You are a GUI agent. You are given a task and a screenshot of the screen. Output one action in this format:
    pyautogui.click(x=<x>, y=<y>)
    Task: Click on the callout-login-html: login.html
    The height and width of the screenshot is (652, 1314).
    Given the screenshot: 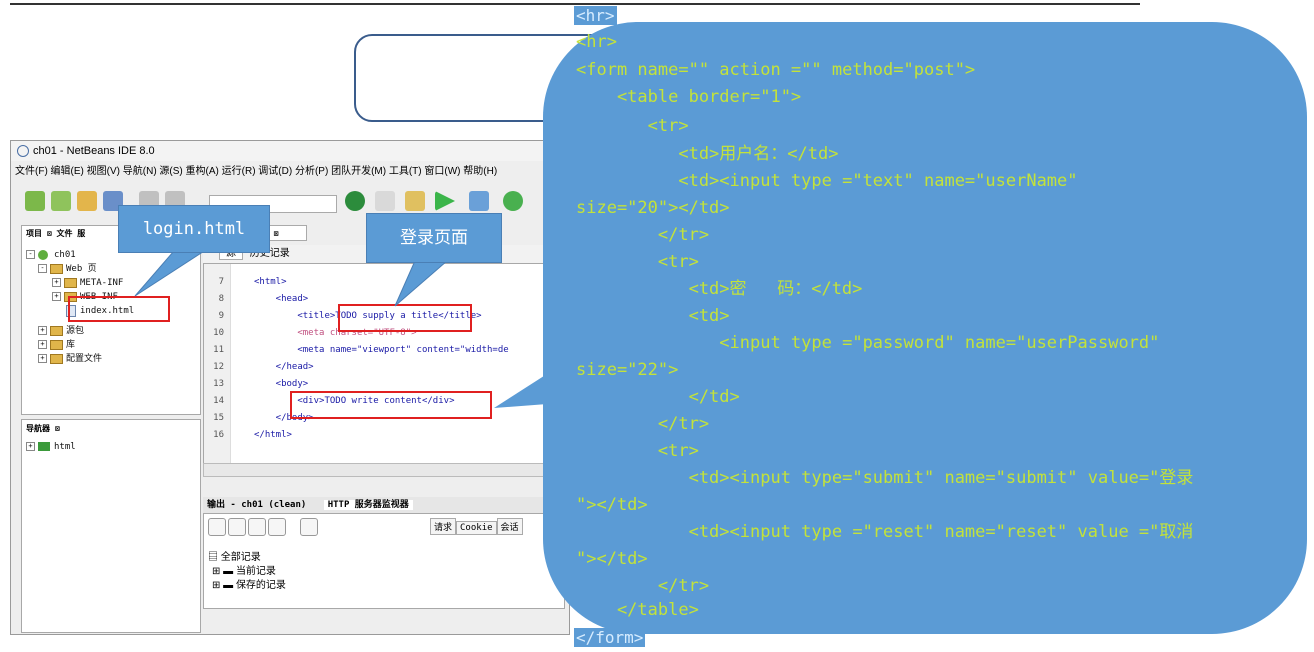 What is the action you would take?
    pyautogui.click(x=194, y=229)
    